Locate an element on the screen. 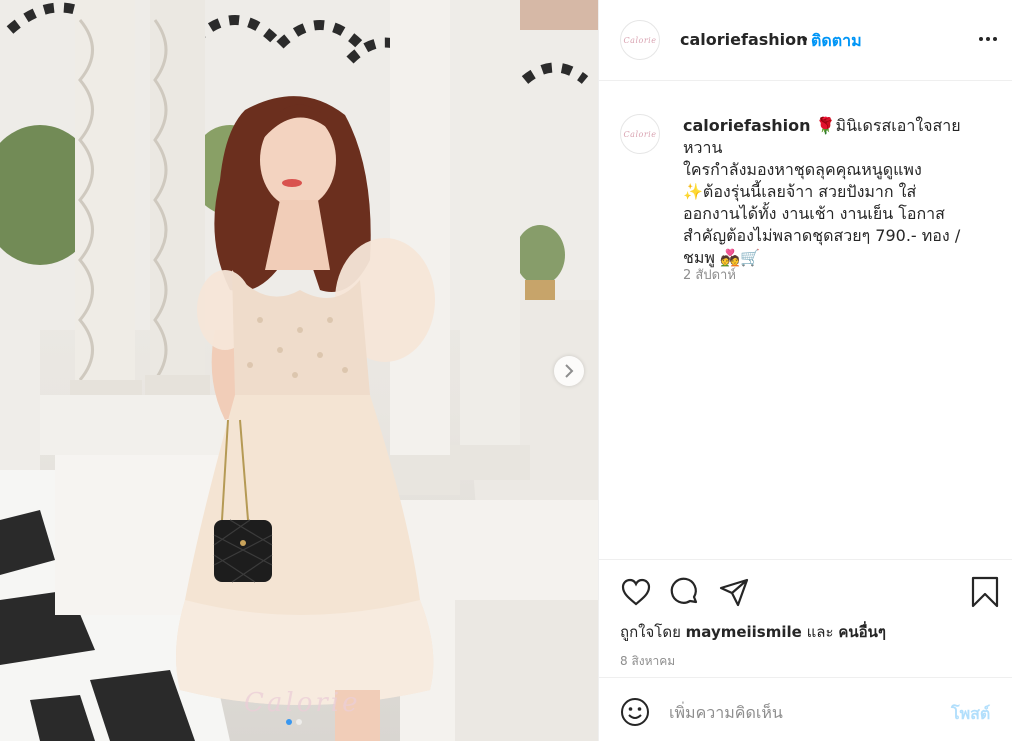  post-header: Calorie caloriefashion • ติดตาม is located at coordinates (805, 40).